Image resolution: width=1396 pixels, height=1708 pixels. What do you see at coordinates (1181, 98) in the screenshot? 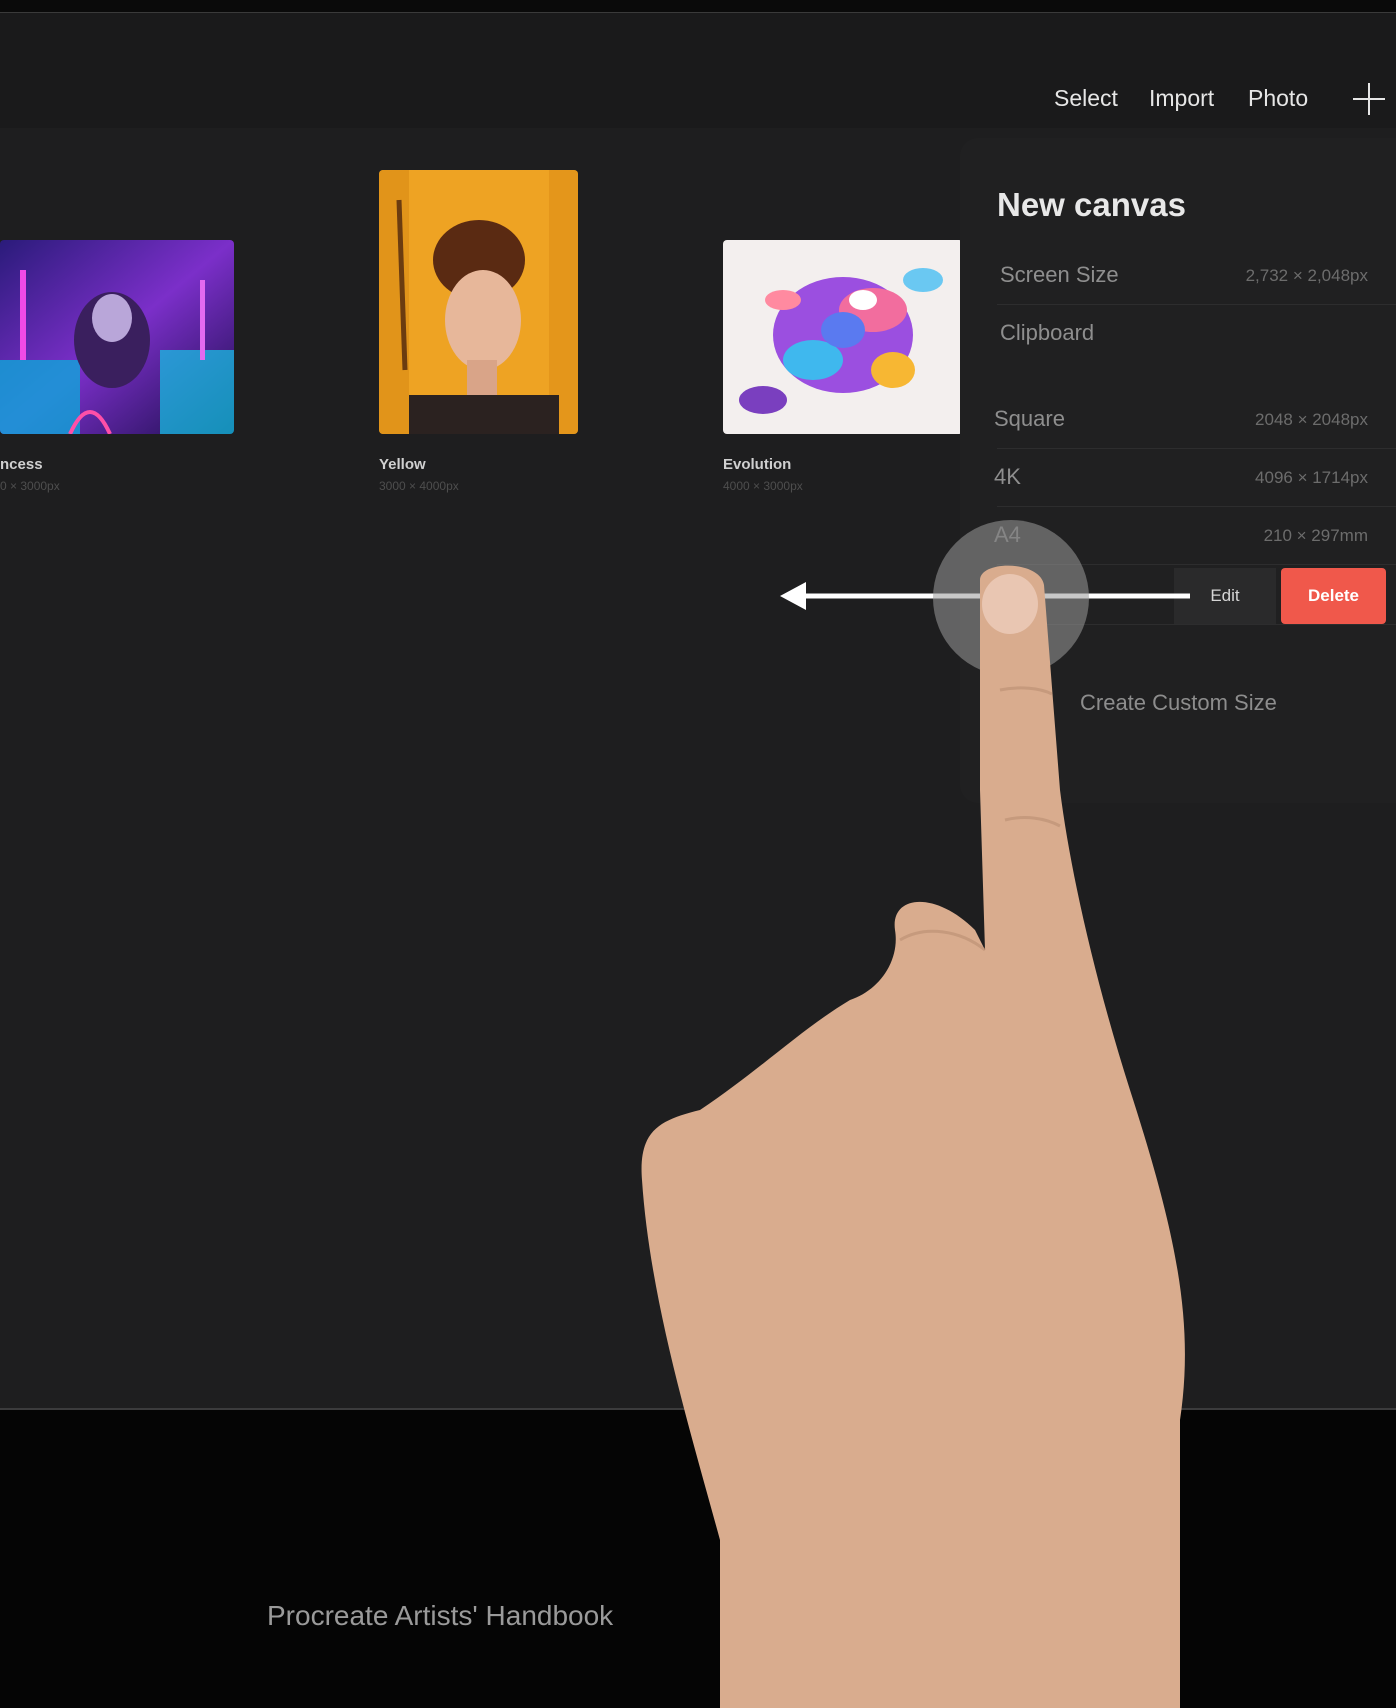
I see `import-button: Import` at bounding box center [1181, 98].